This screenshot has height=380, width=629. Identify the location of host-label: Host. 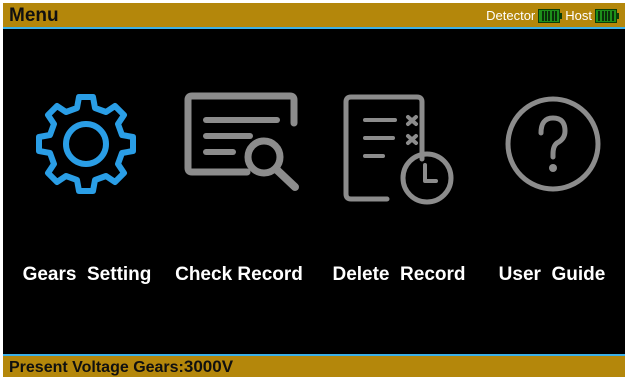
(578, 15).